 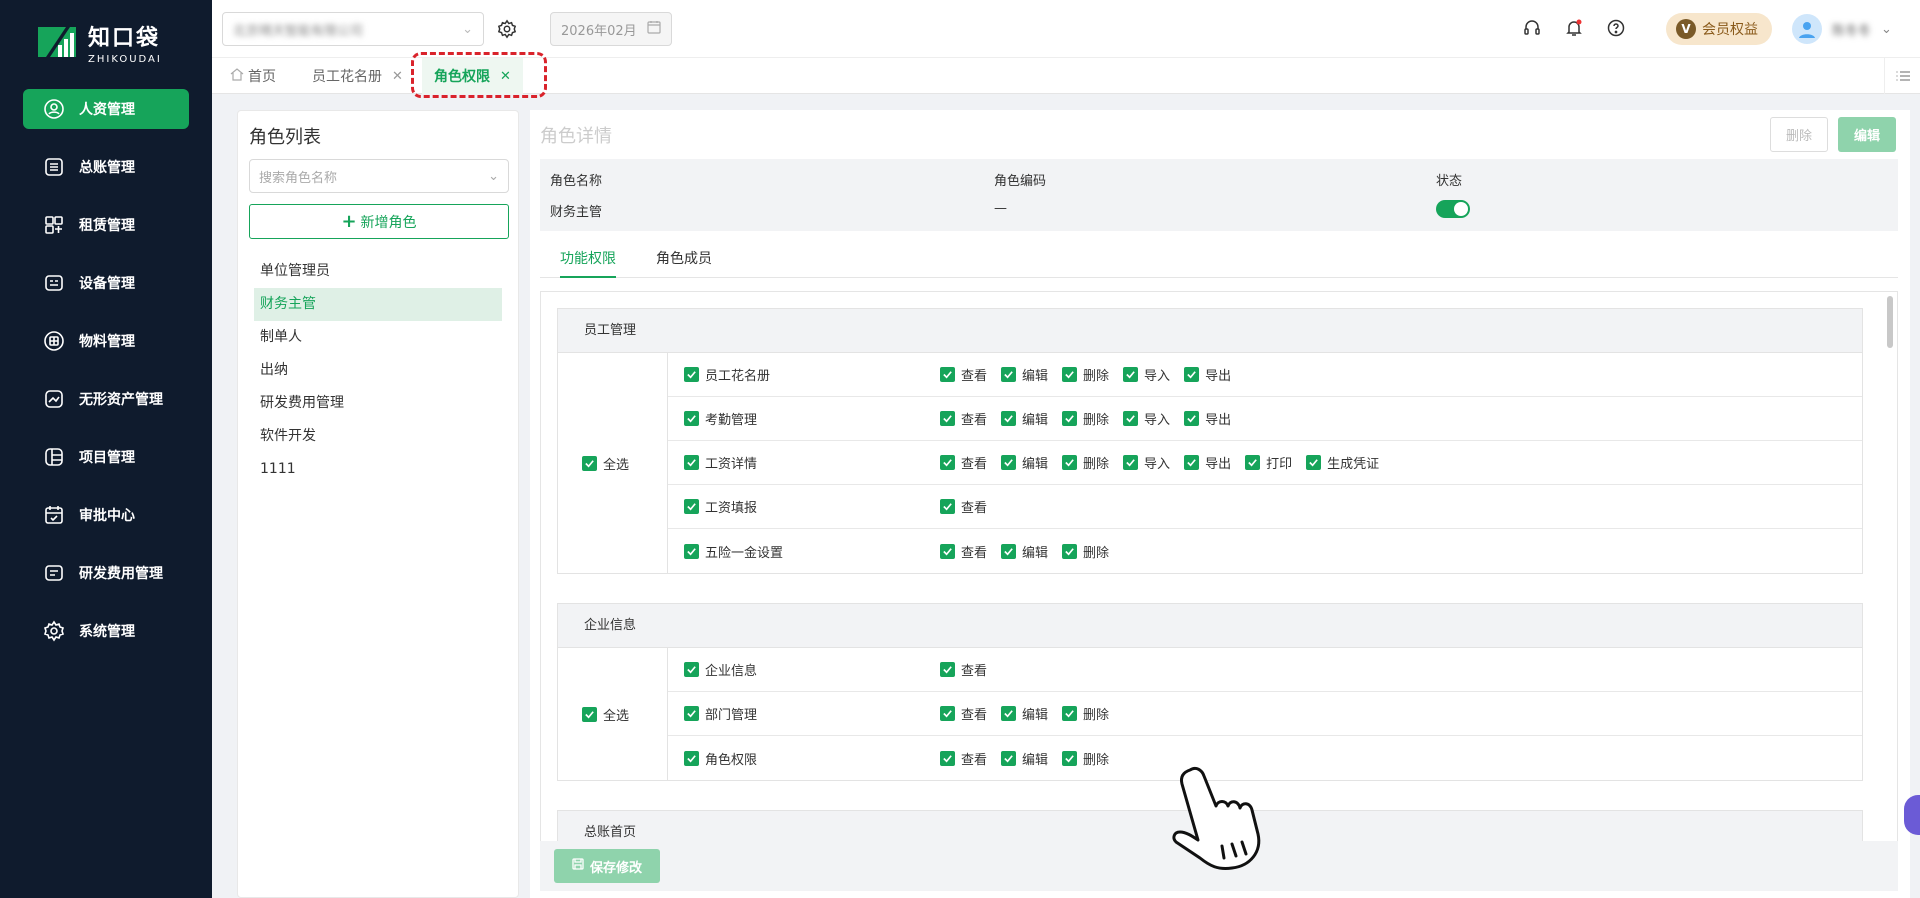 I want to click on select-all-label: 全选, so click(x=615, y=465).